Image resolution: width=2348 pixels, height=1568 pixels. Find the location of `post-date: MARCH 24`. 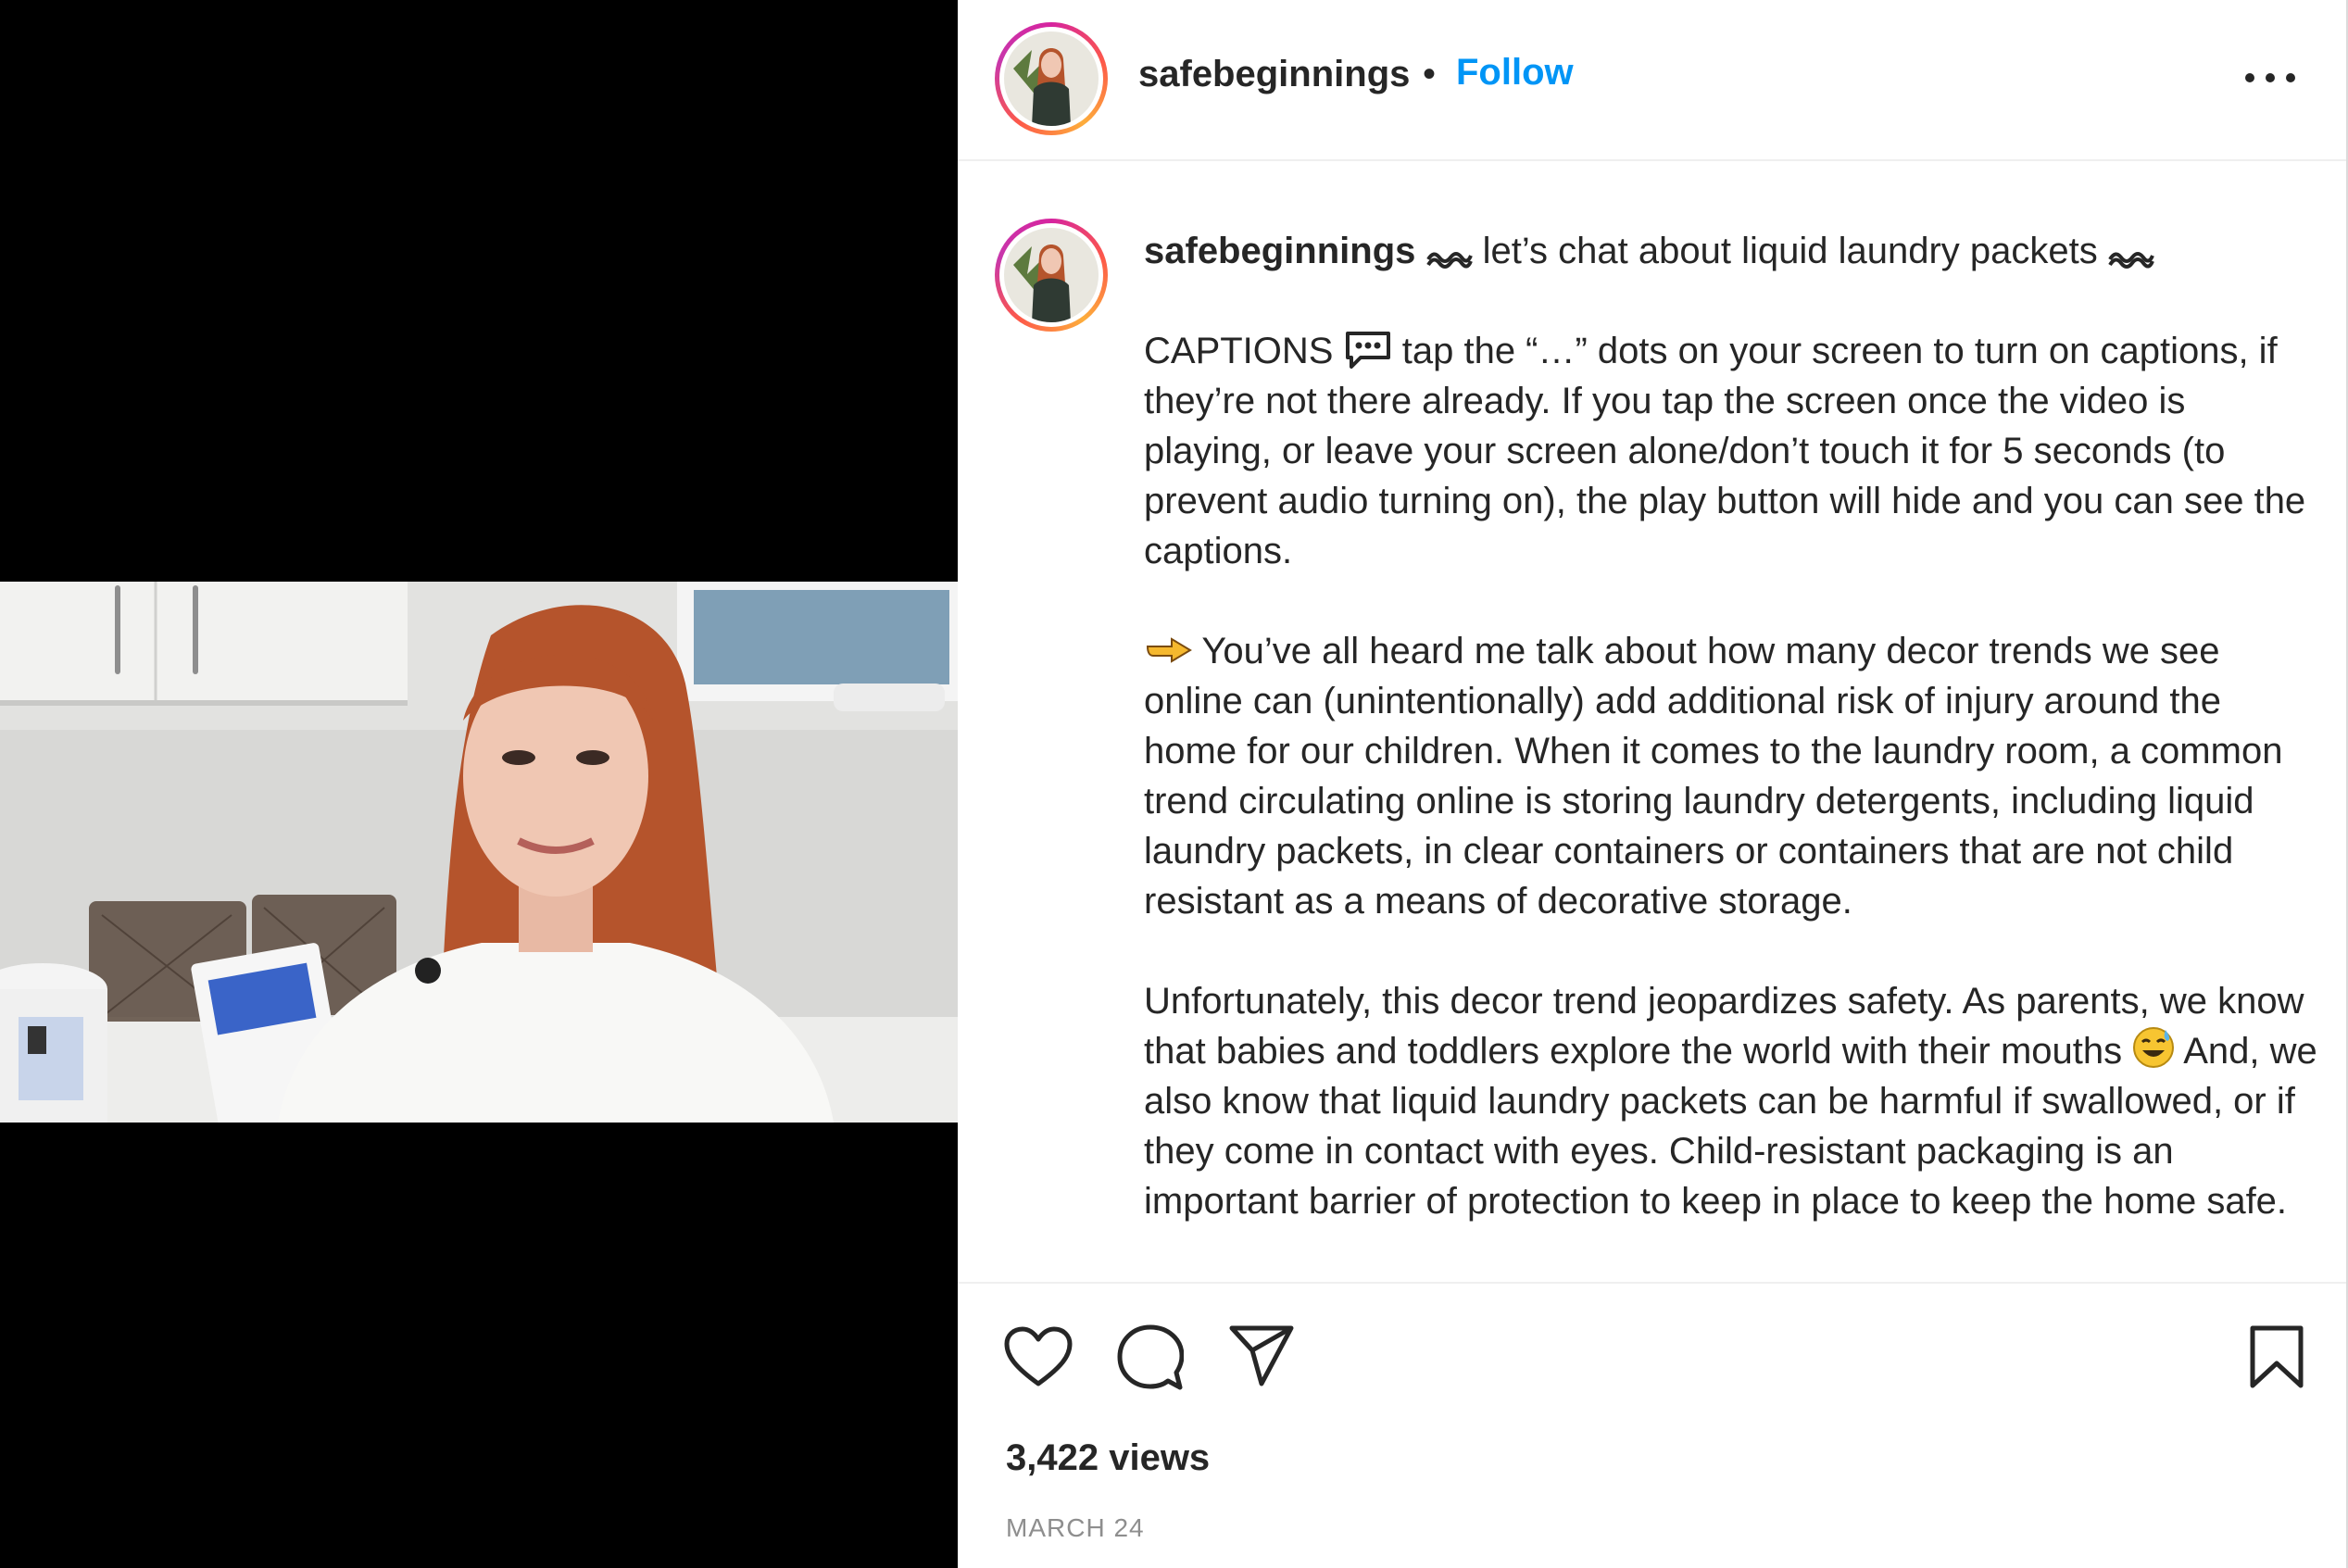

post-date: MARCH 24 is located at coordinates (1076, 1528).